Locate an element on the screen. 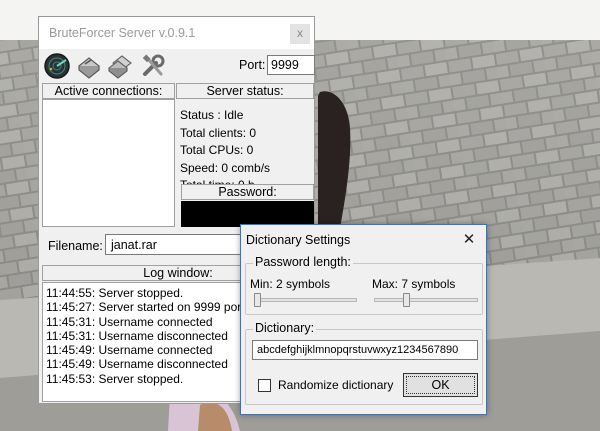 The width and height of the screenshot is (600, 431). active-connections-list is located at coordinates (108, 163).